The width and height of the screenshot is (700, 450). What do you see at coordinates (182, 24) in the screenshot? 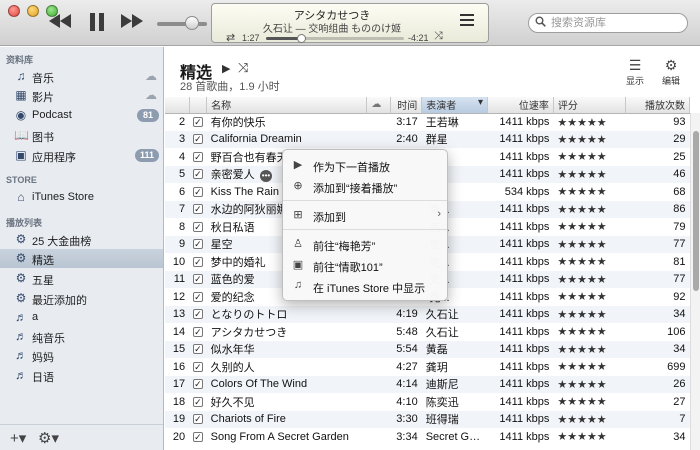
I see `volume-slider` at bounding box center [182, 24].